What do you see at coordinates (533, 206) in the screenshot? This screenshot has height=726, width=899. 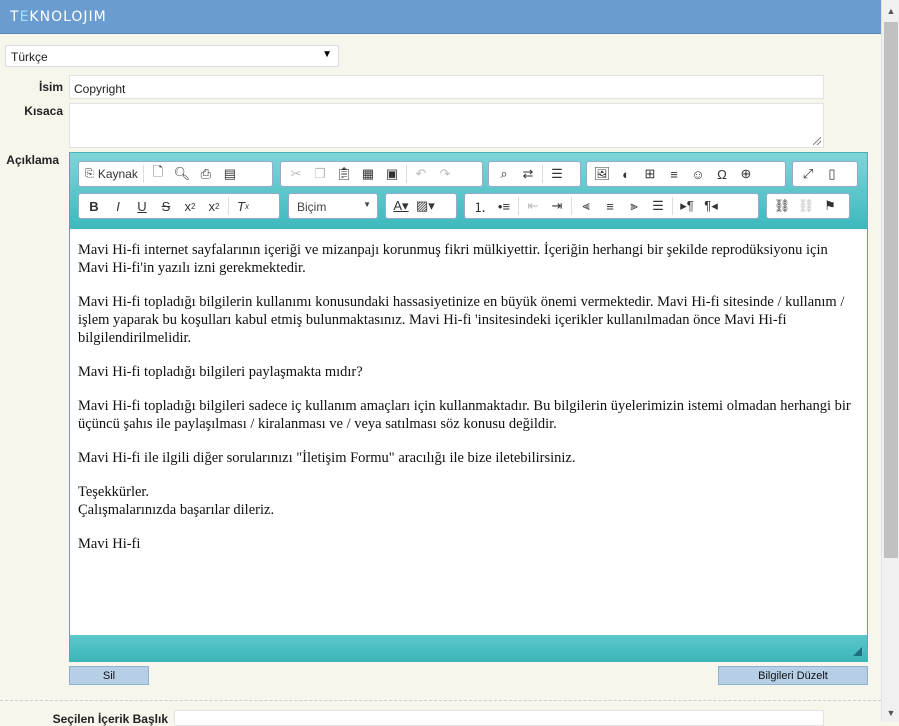 I see `outdent-icon: ⇤` at bounding box center [533, 206].